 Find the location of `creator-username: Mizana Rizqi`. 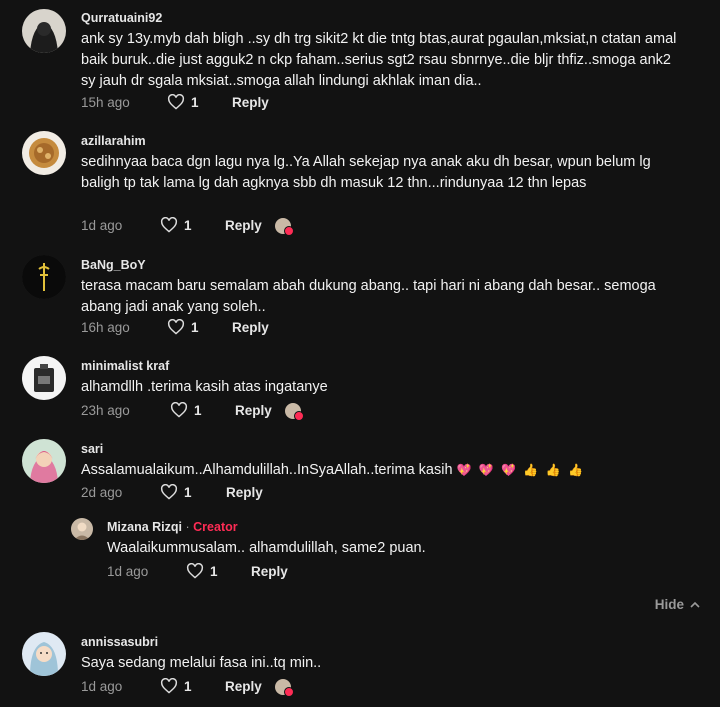

creator-username: Mizana Rizqi is located at coordinates (144, 527).